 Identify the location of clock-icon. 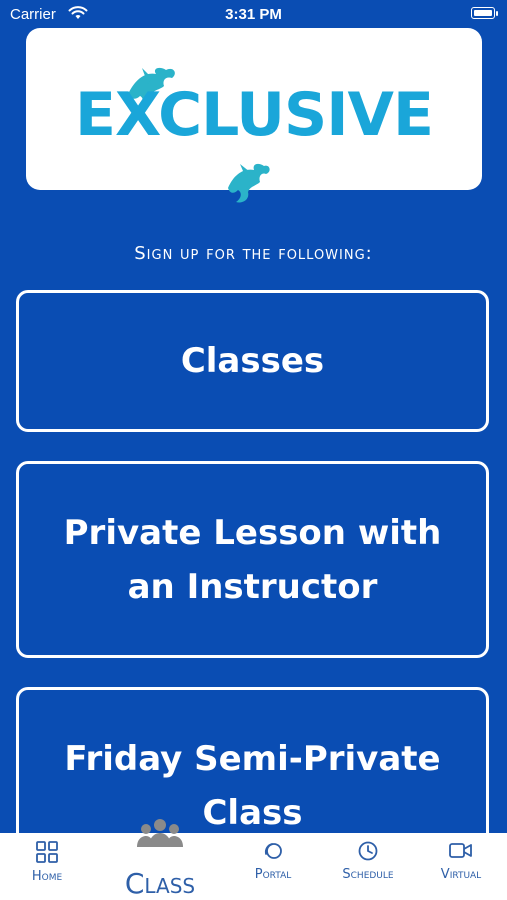
(368, 851).